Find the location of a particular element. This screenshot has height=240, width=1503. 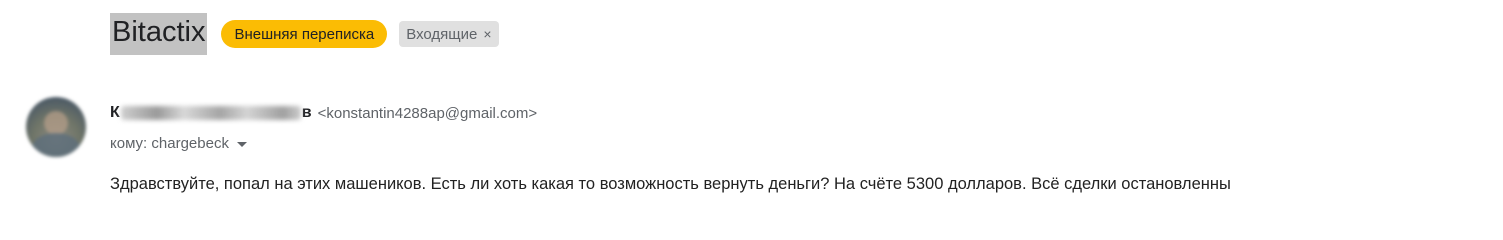

label-text: Внешняя переписка is located at coordinates (304, 34).